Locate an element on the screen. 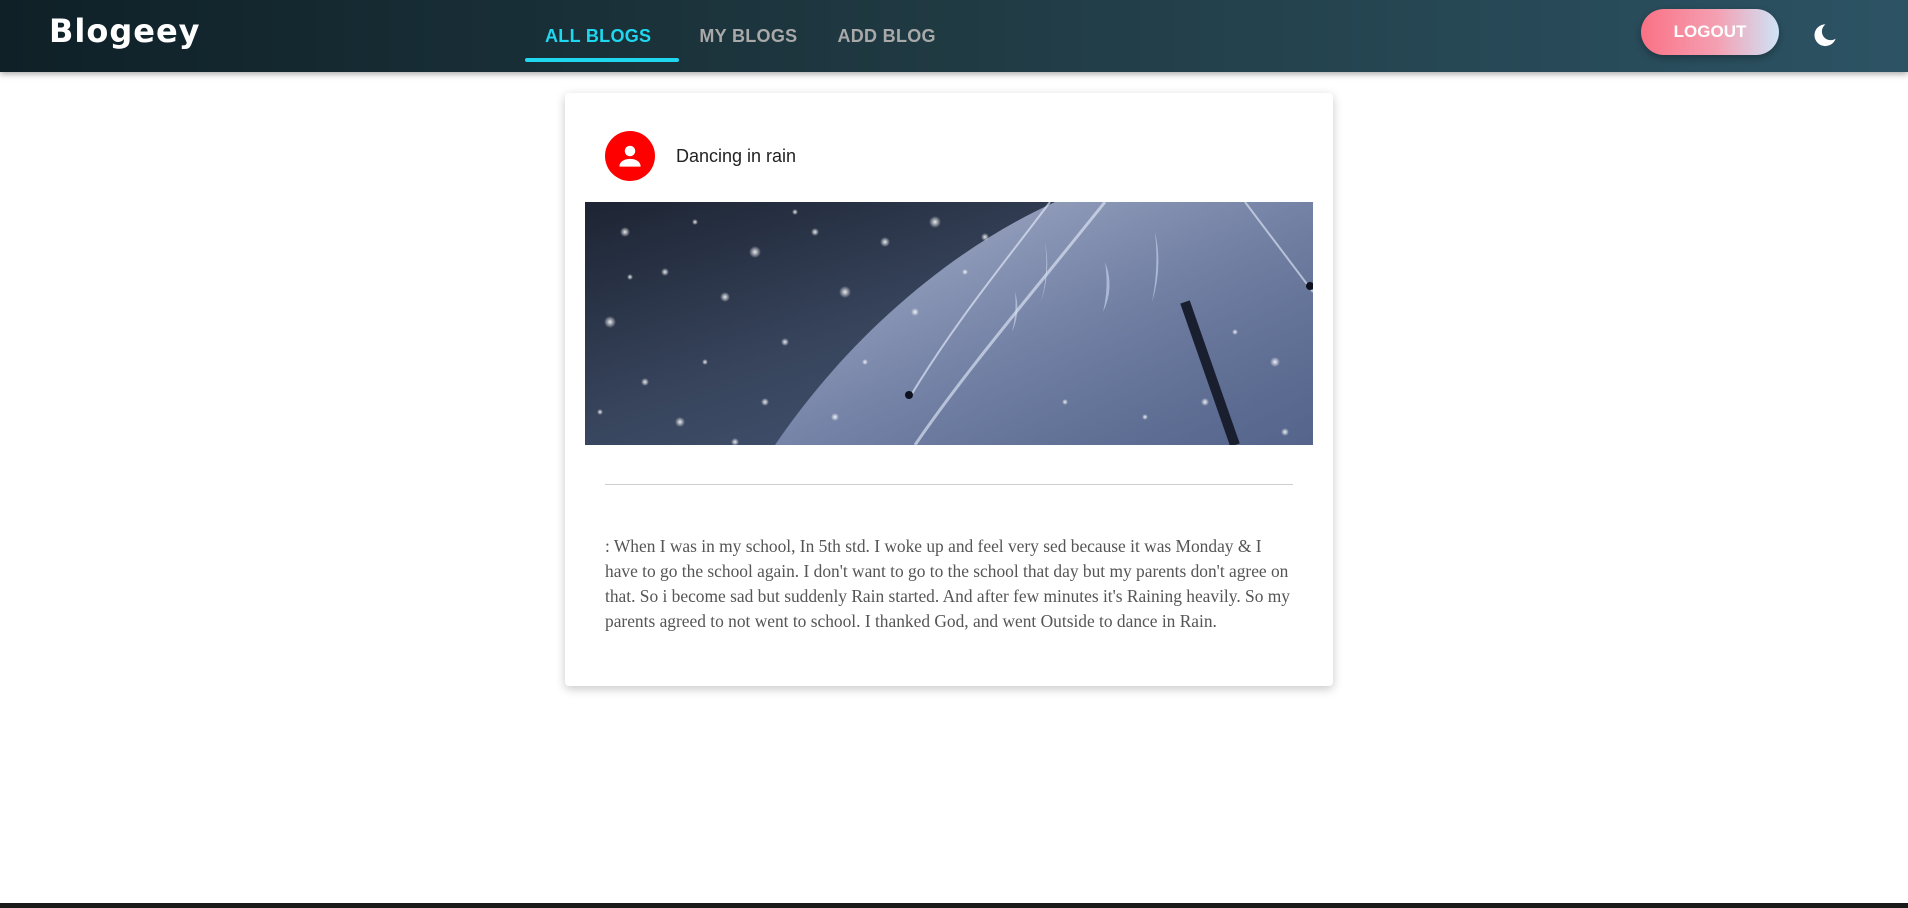  person-icon is located at coordinates (630, 156).